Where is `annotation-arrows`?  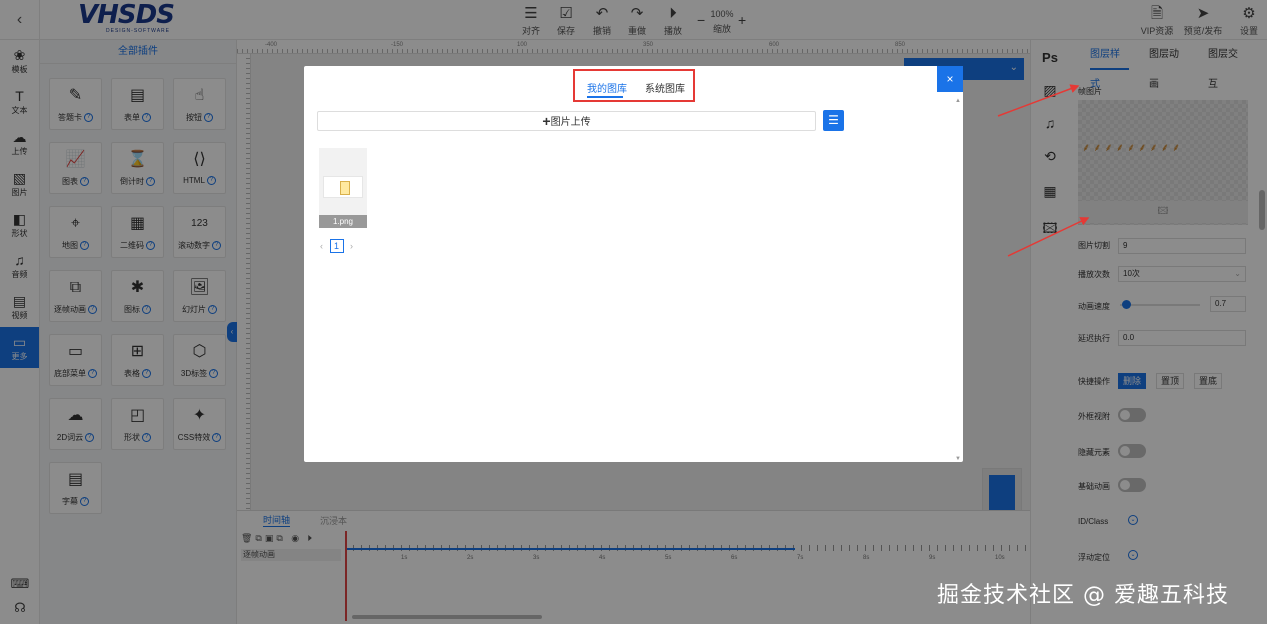 annotation-arrows is located at coordinates (1043, 170).